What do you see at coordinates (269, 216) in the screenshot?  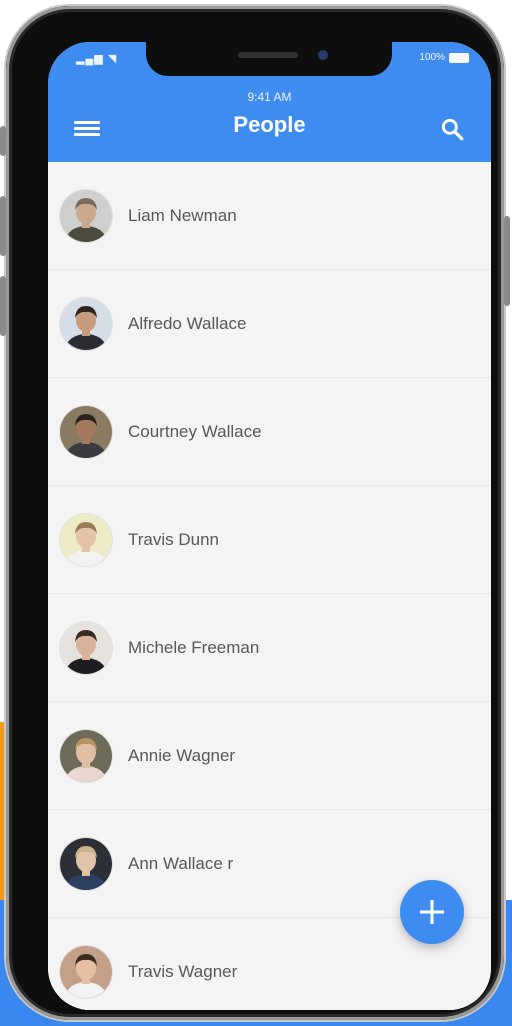 I see `list-item: Liam Newman` at bounding box center [269, 216].